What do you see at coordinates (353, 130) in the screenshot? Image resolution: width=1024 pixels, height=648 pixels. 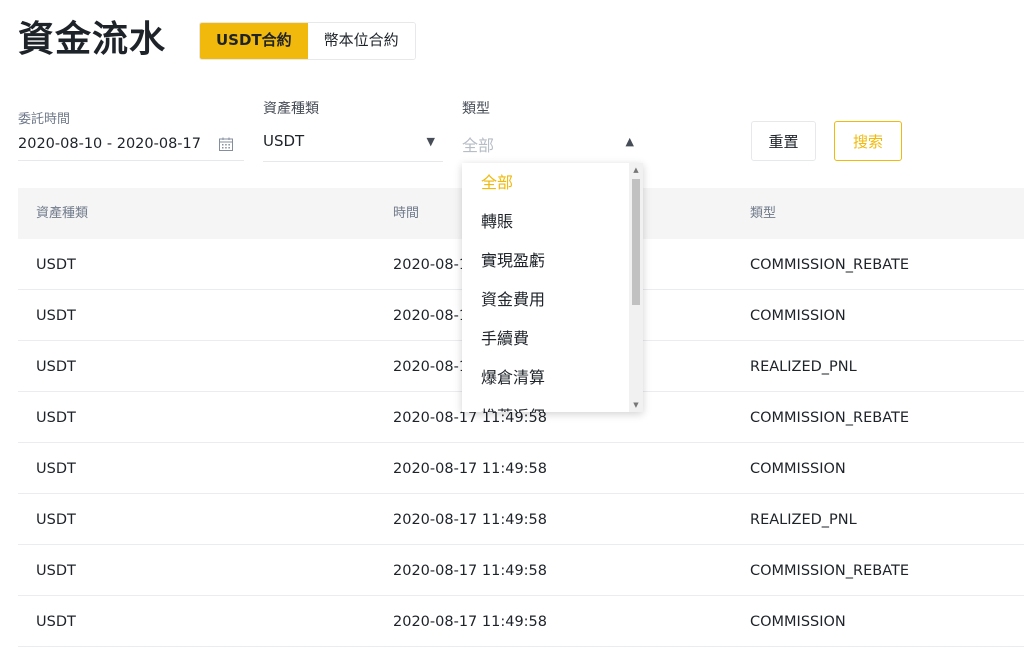 I see `asset-type-filter: 資產種類 USDT ▼` at bounding box center [353, 130].